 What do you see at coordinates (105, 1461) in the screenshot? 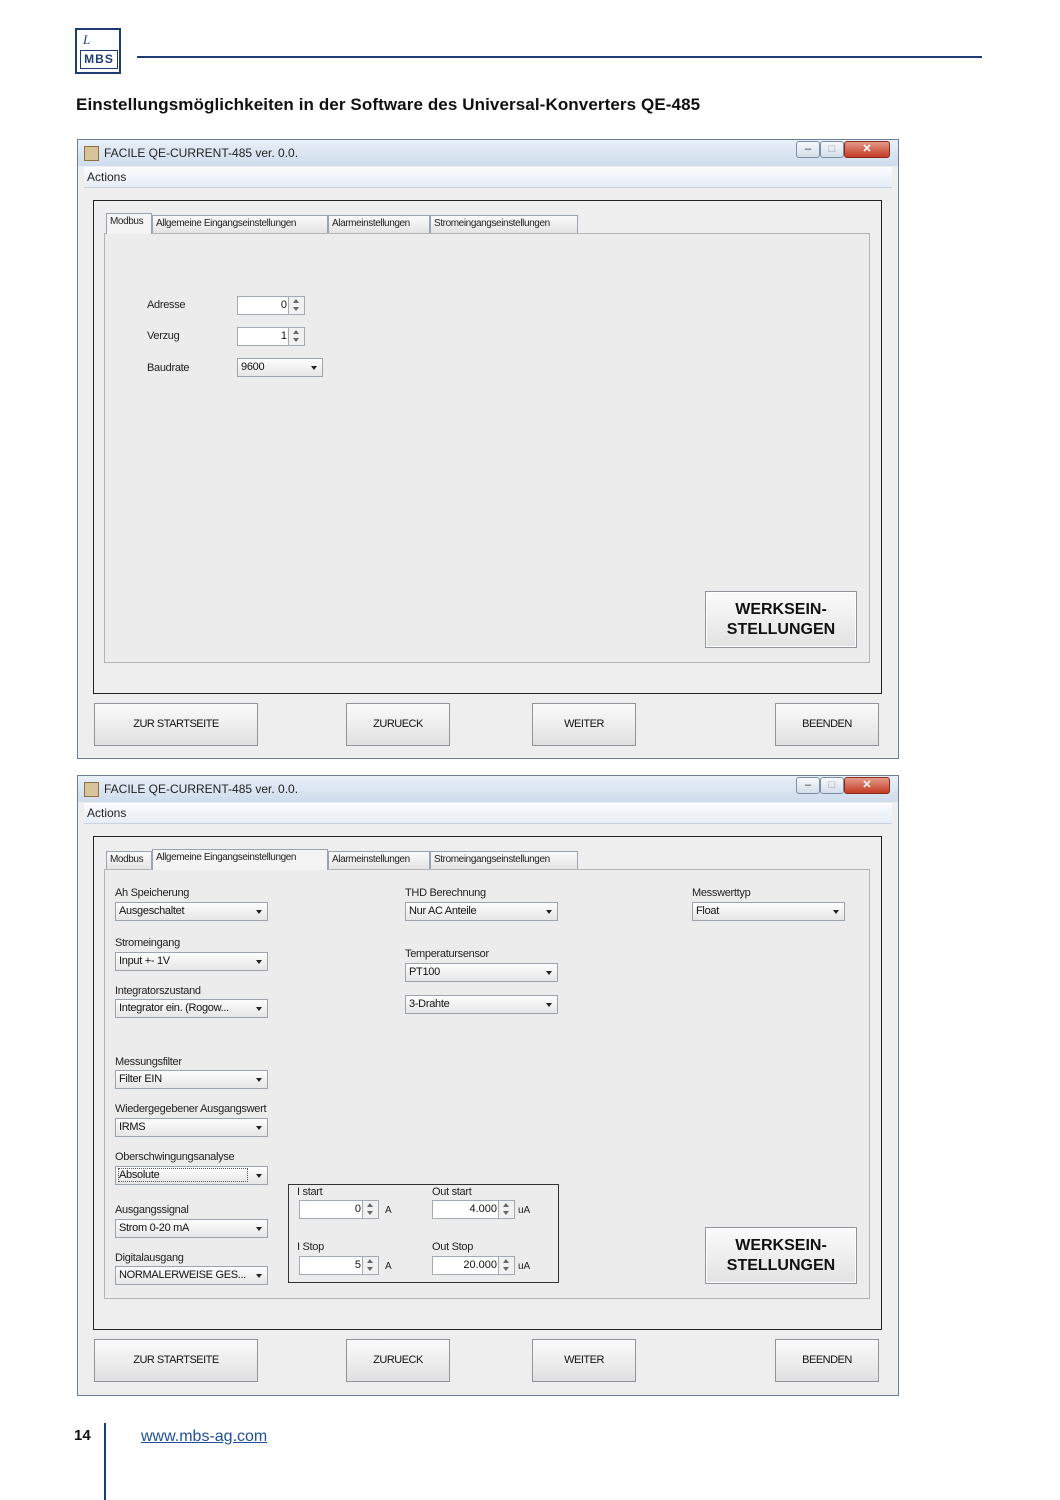
I see `footer-rule` at bounding box center [105, 1461].